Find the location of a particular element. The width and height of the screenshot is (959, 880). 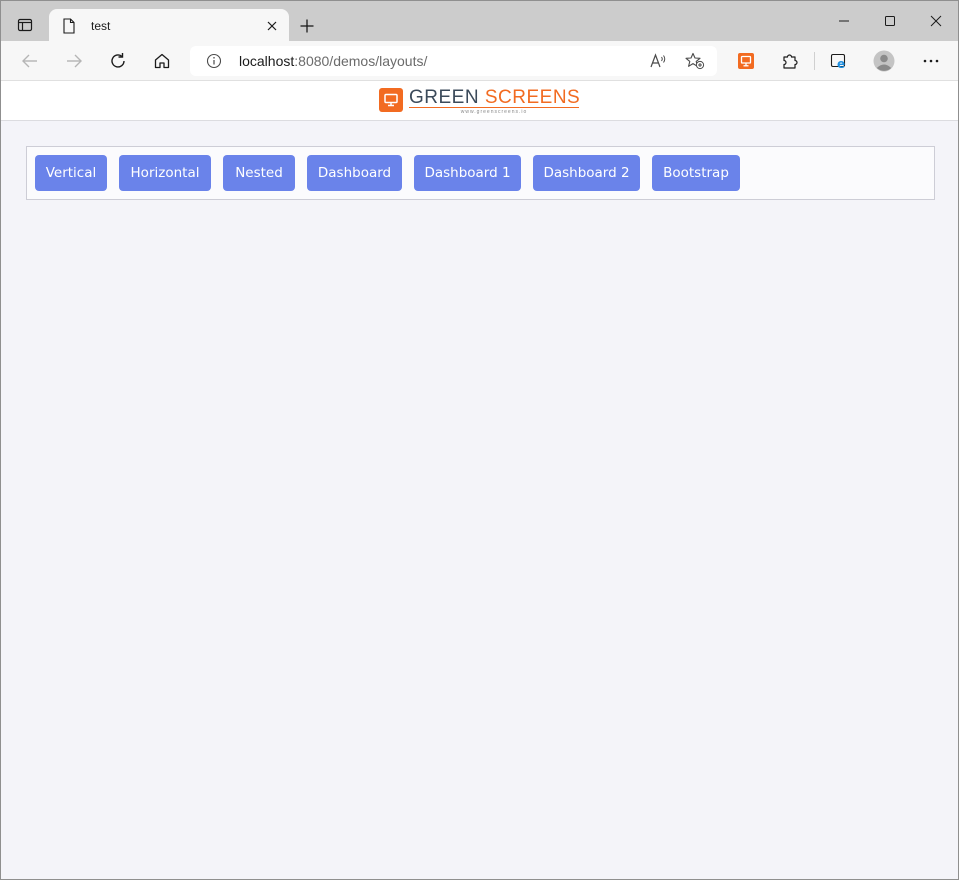

forward-arrow-icon is located at coordinates (74, 61).